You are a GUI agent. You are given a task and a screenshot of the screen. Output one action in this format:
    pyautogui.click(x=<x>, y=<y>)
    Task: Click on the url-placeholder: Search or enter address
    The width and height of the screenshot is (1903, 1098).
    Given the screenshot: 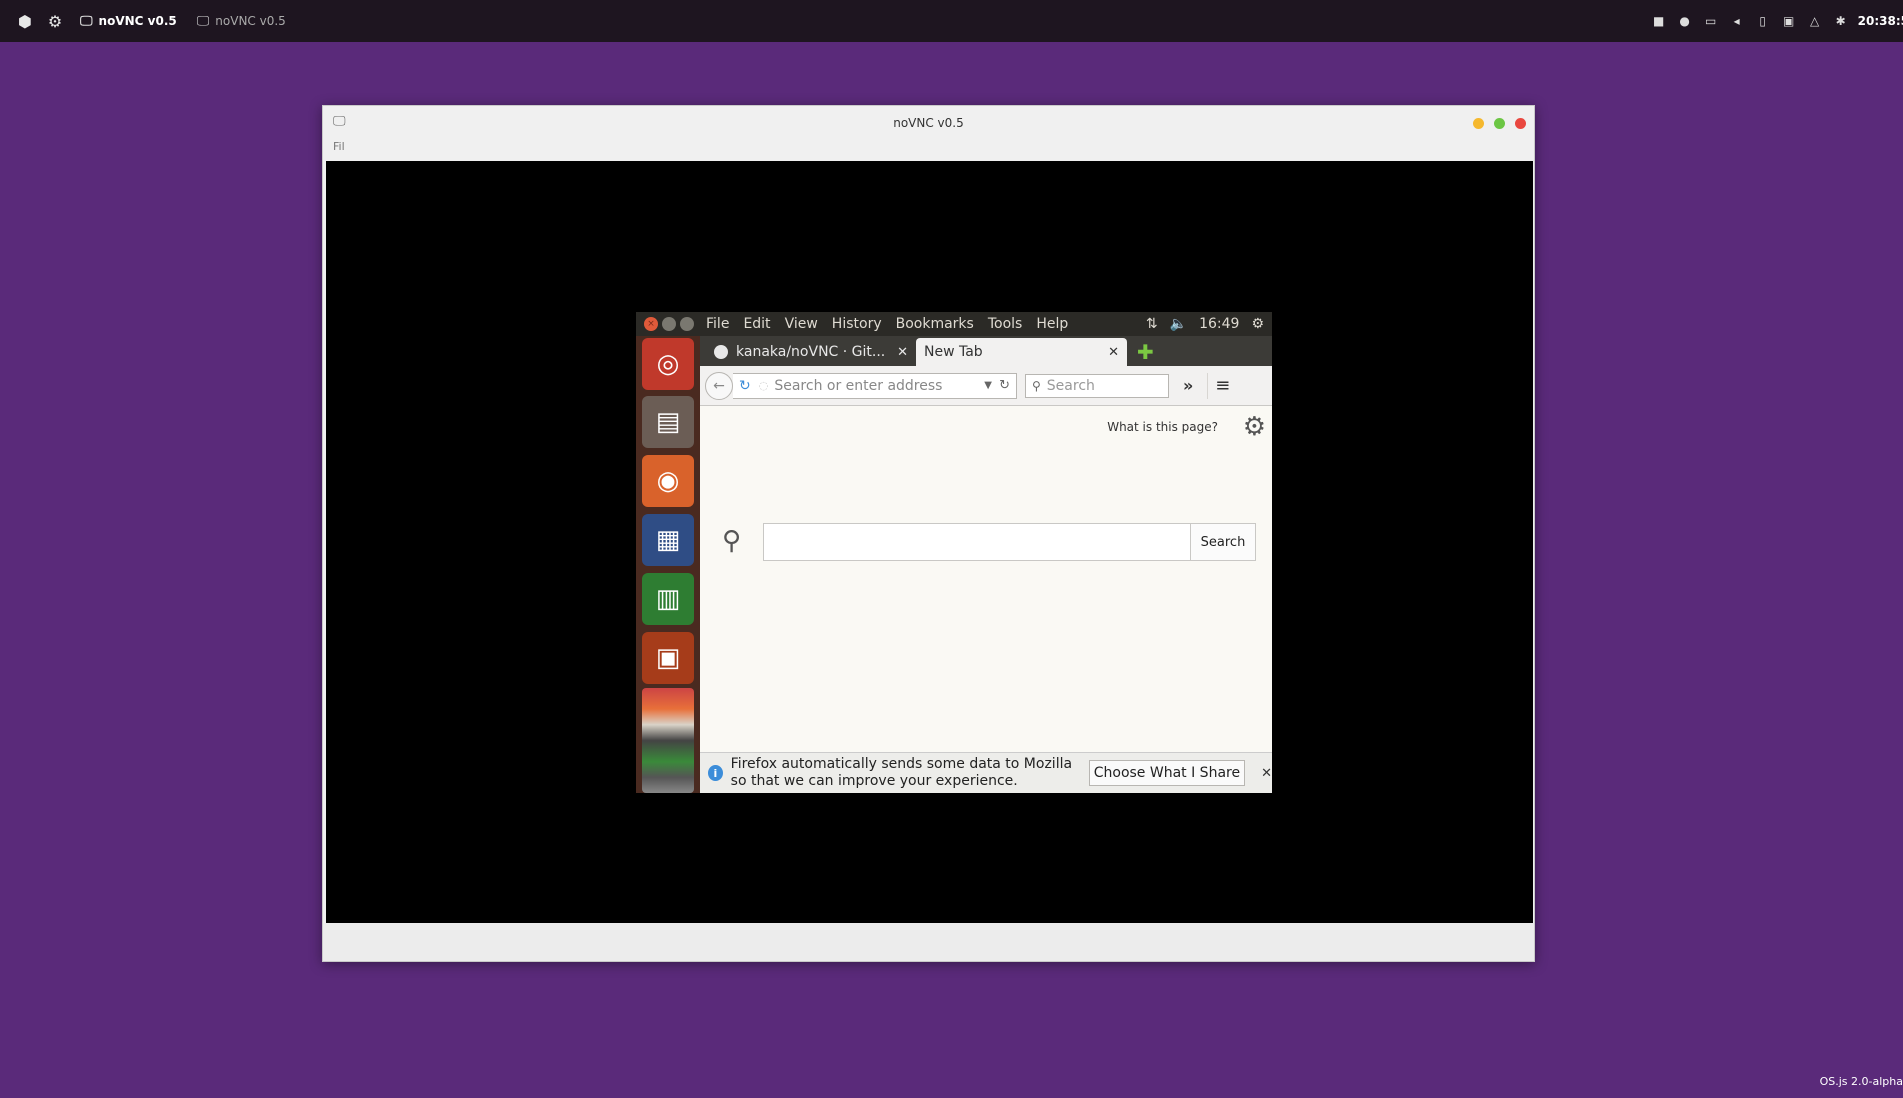 What is the action you would take?
    pyautogui.click(x=858, y=385)
    